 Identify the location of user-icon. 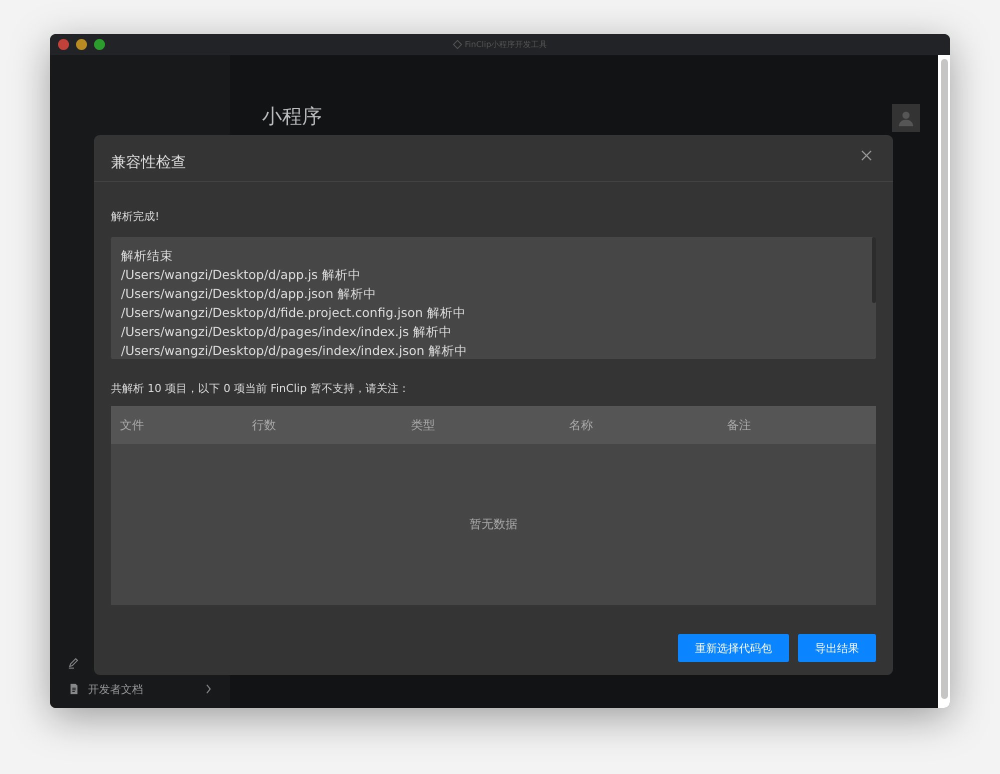
(906, 118).